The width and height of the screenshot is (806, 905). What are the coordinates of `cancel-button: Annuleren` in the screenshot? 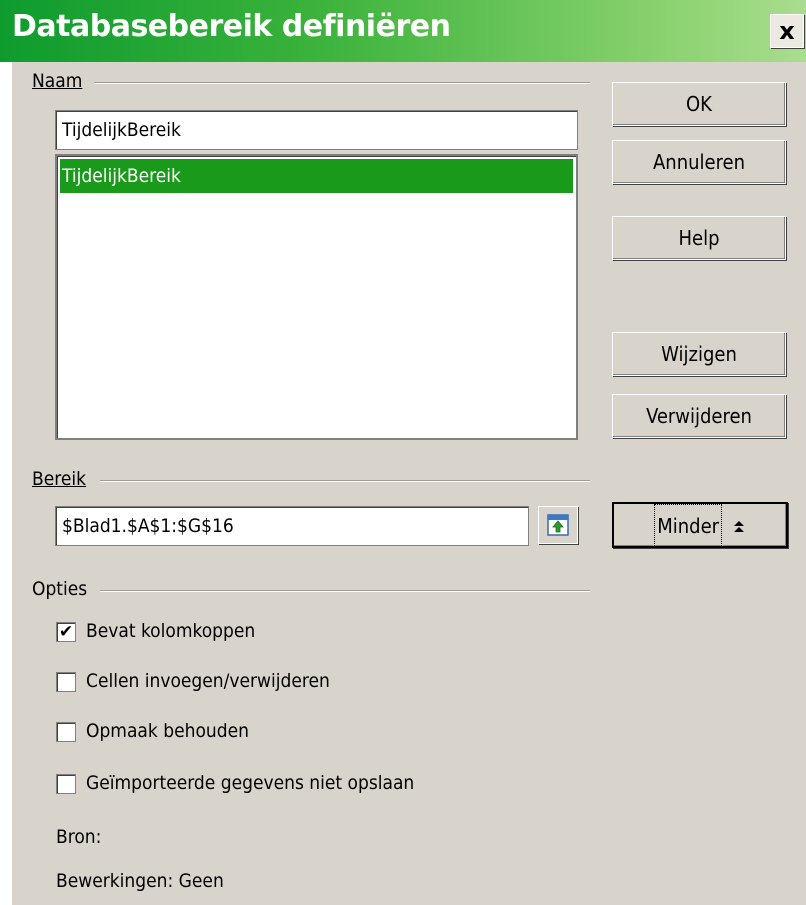 It's located at (699, 162).